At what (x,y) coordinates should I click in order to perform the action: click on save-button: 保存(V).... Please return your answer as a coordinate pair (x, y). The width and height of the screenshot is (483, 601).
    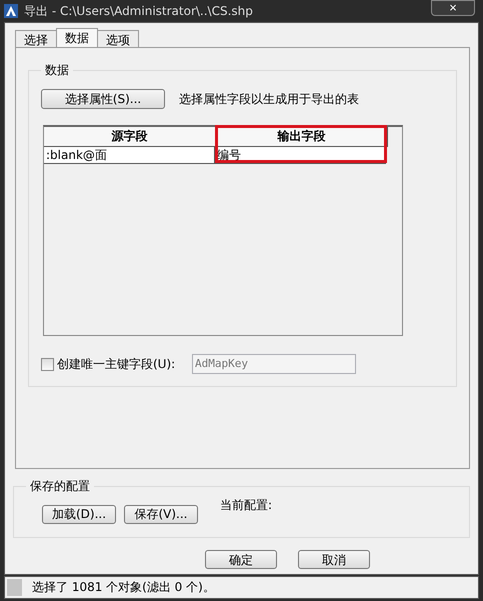
    Looking at the image, I should click on (161, 514).